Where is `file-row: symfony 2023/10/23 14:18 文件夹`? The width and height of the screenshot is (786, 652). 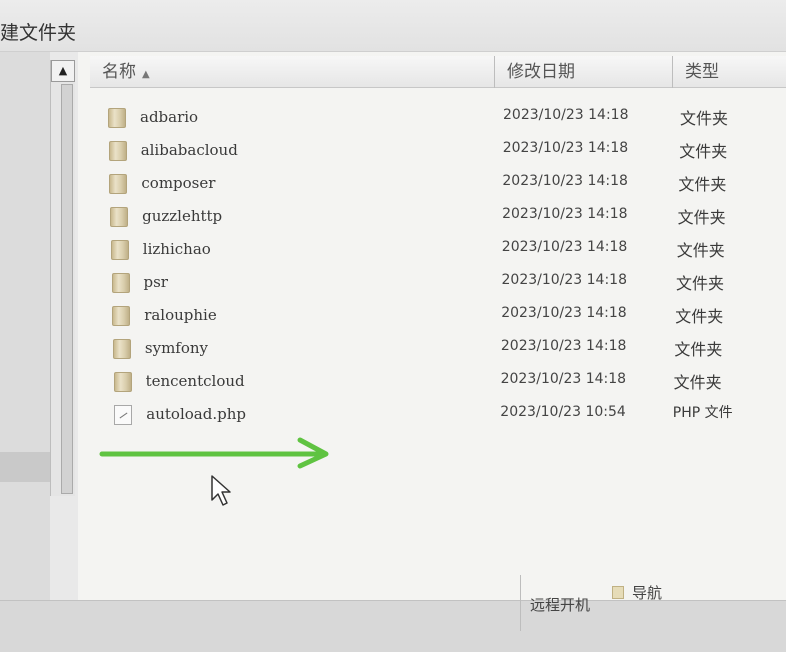 file-row: symfony 2023/10/23 14:18 文件夹 is located at coordinates (432, 350).